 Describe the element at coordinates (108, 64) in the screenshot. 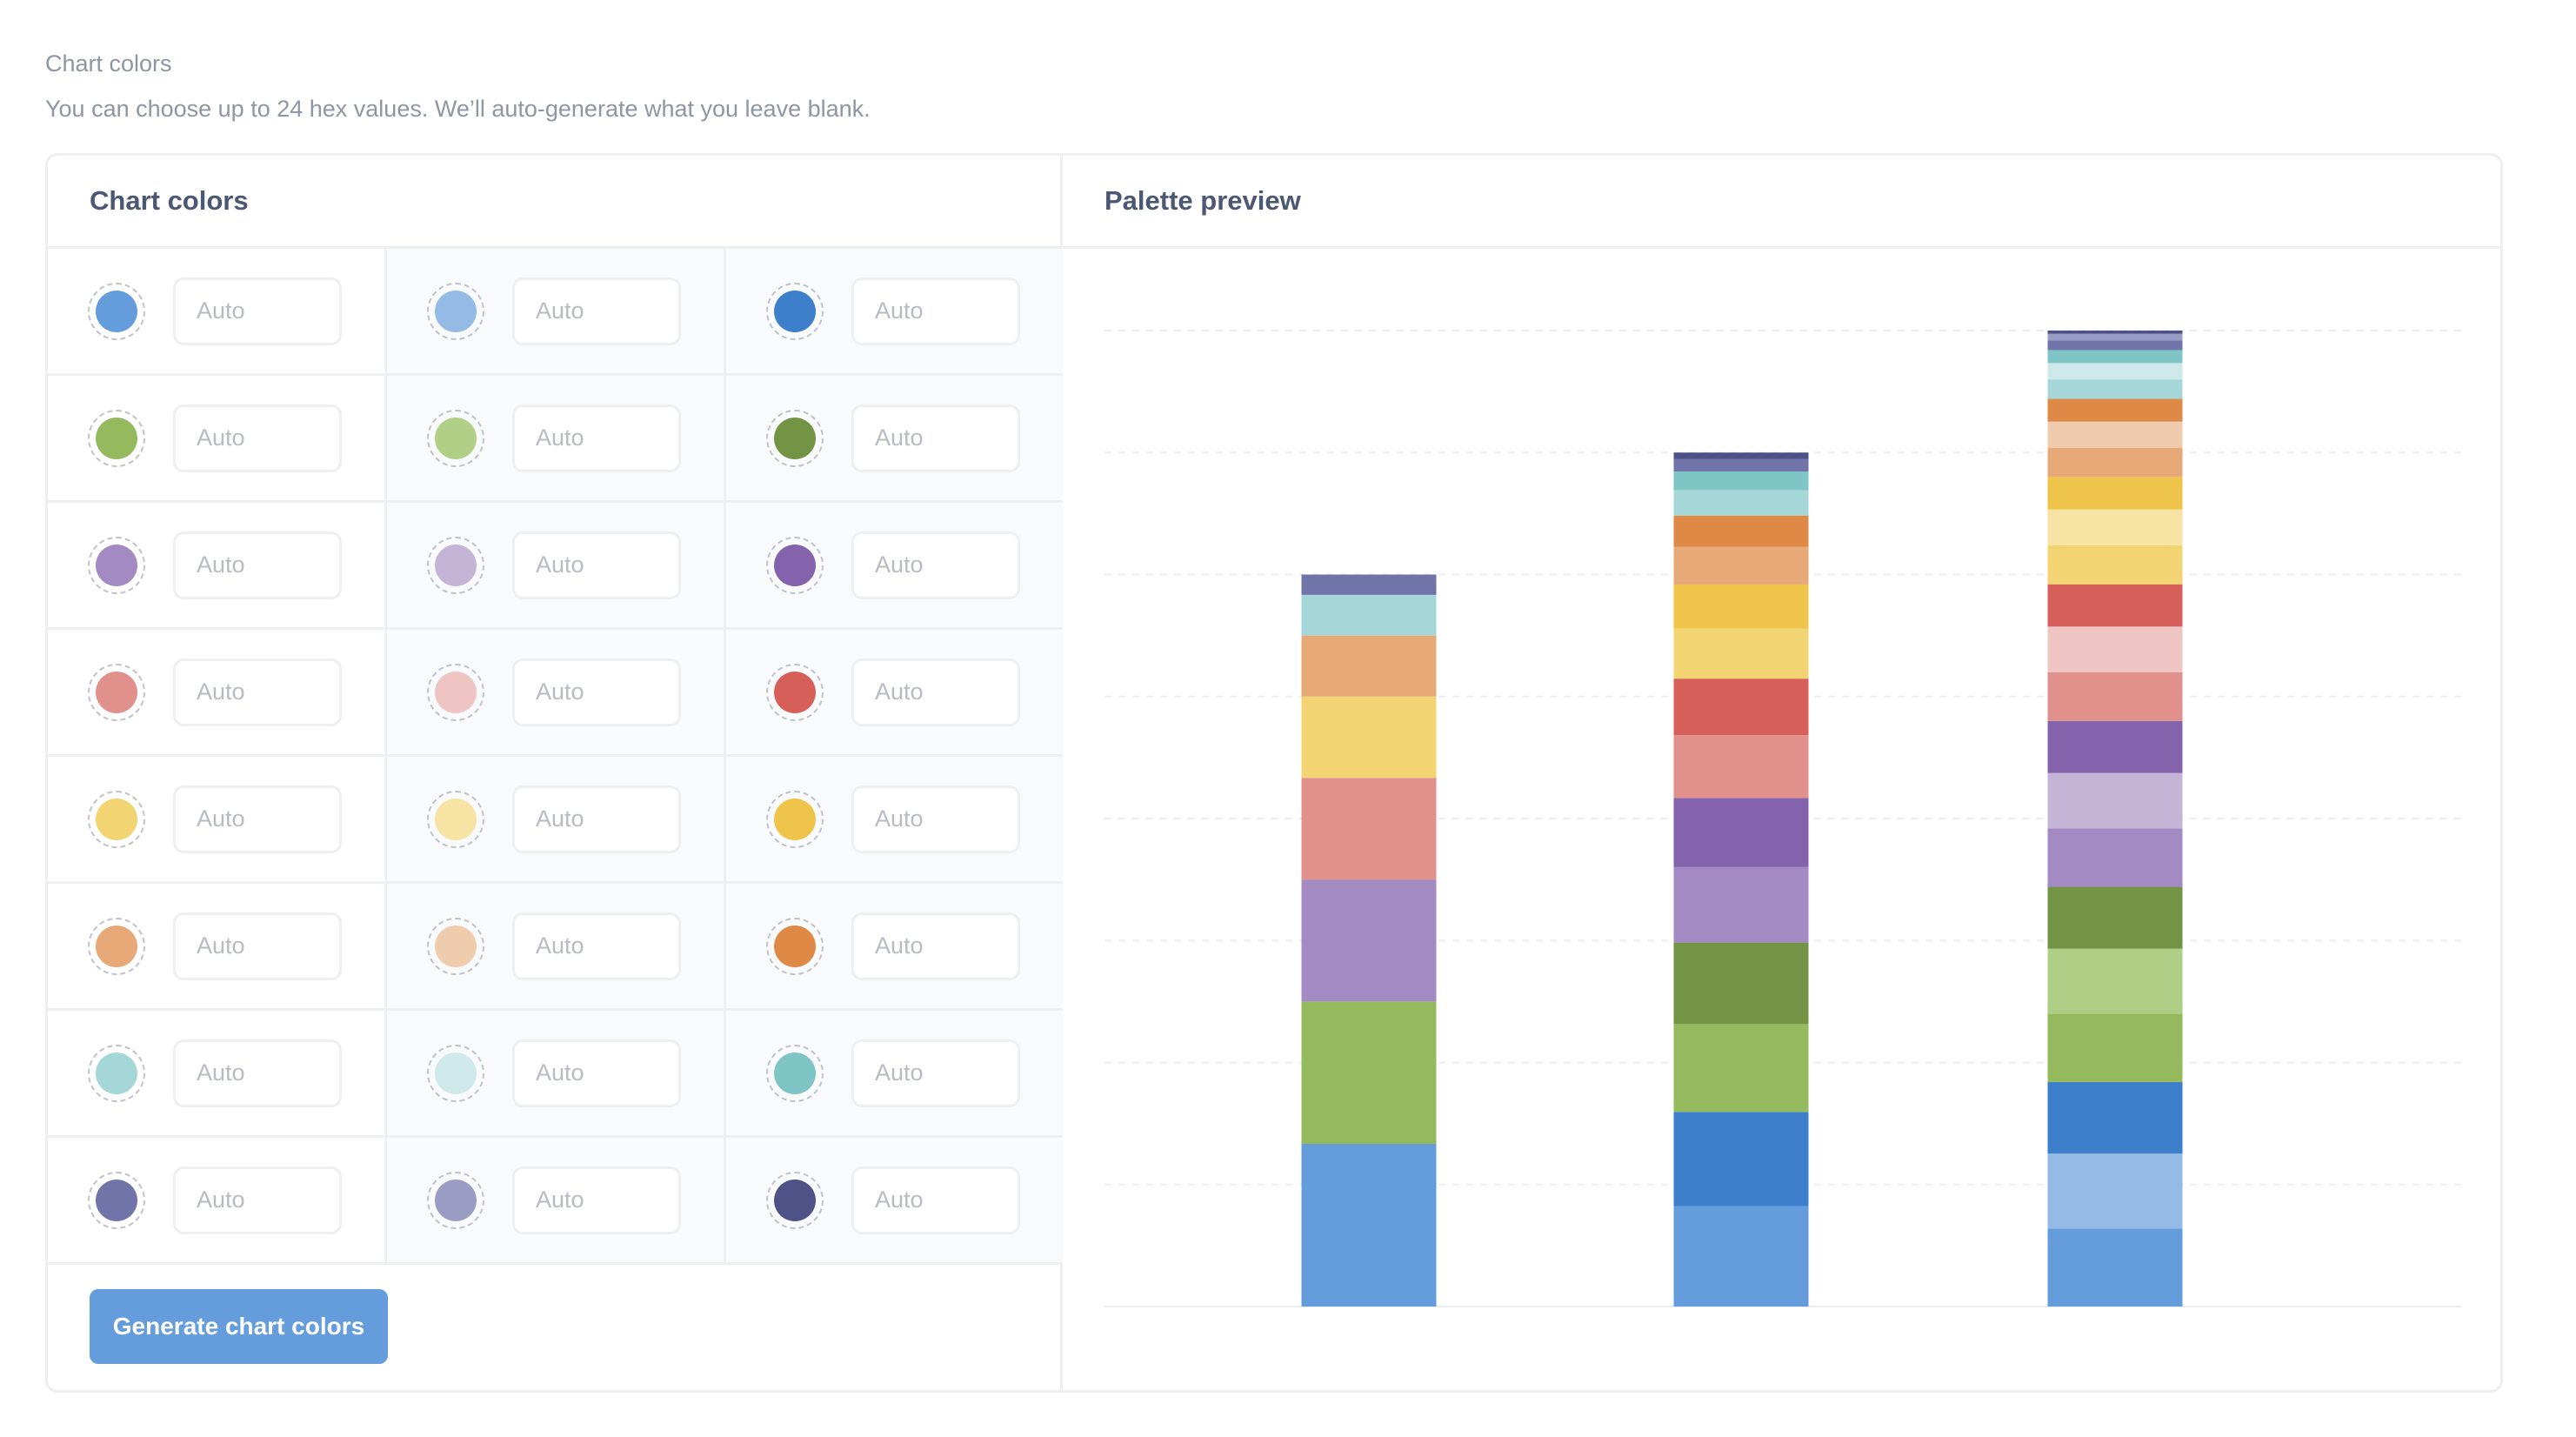

I see `section-label: Chart colors` at that location.